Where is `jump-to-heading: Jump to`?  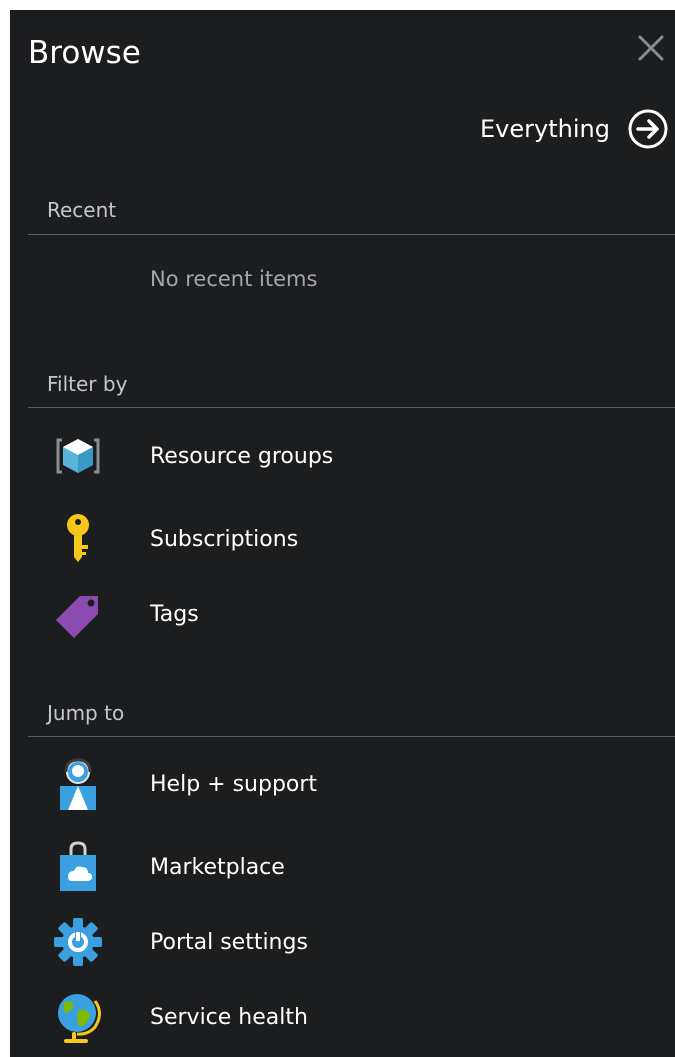 jump-to-heading: Jump to is located at coordinates (86, 713).